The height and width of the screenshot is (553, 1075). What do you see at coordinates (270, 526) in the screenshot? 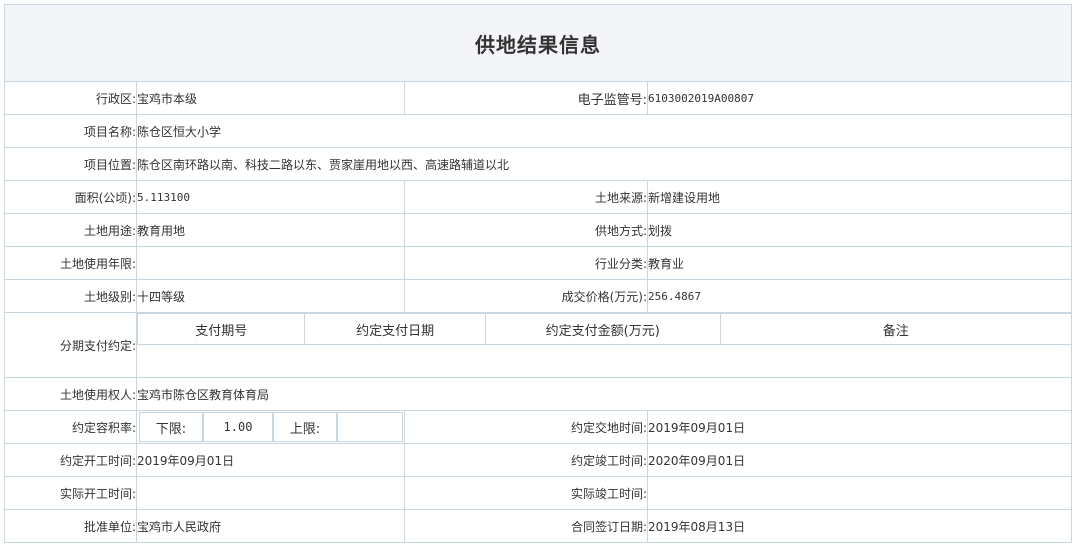
I see `approver-value: 宝鸡市人民政府` at bounding box center [270, 526].